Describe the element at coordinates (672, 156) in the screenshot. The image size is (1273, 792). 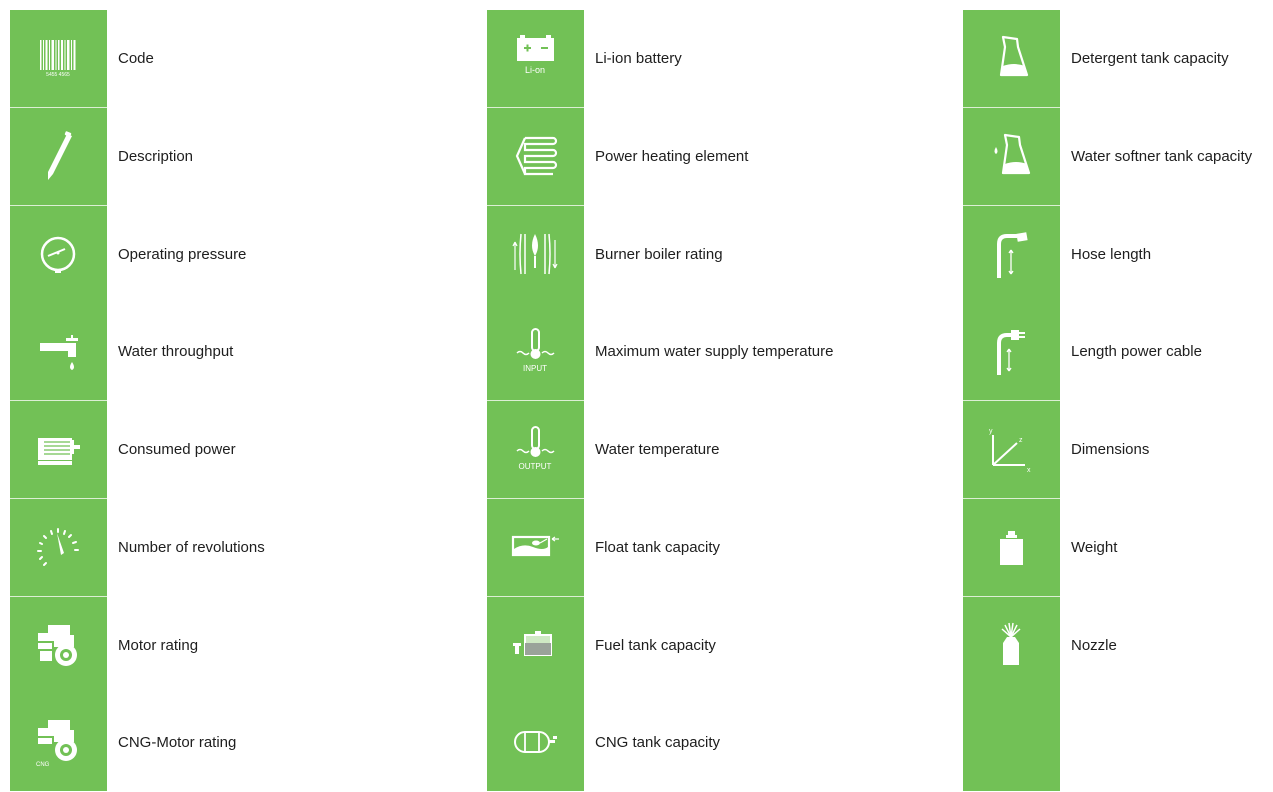
I see `legend-label: Power heating element` at that location.